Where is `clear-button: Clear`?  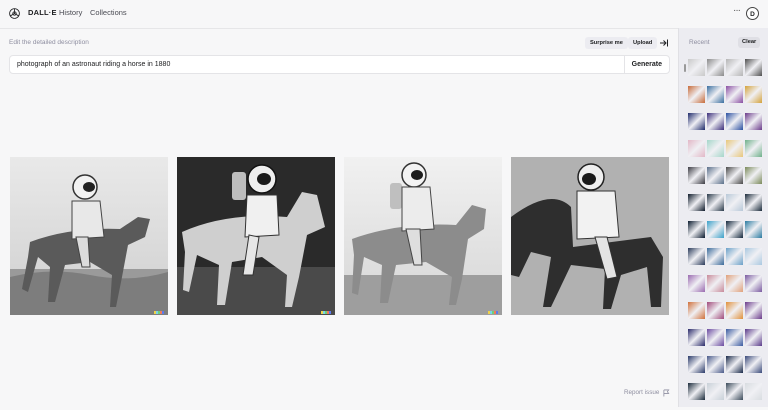
clear-button: Clear is located at coordinates (749, 42).